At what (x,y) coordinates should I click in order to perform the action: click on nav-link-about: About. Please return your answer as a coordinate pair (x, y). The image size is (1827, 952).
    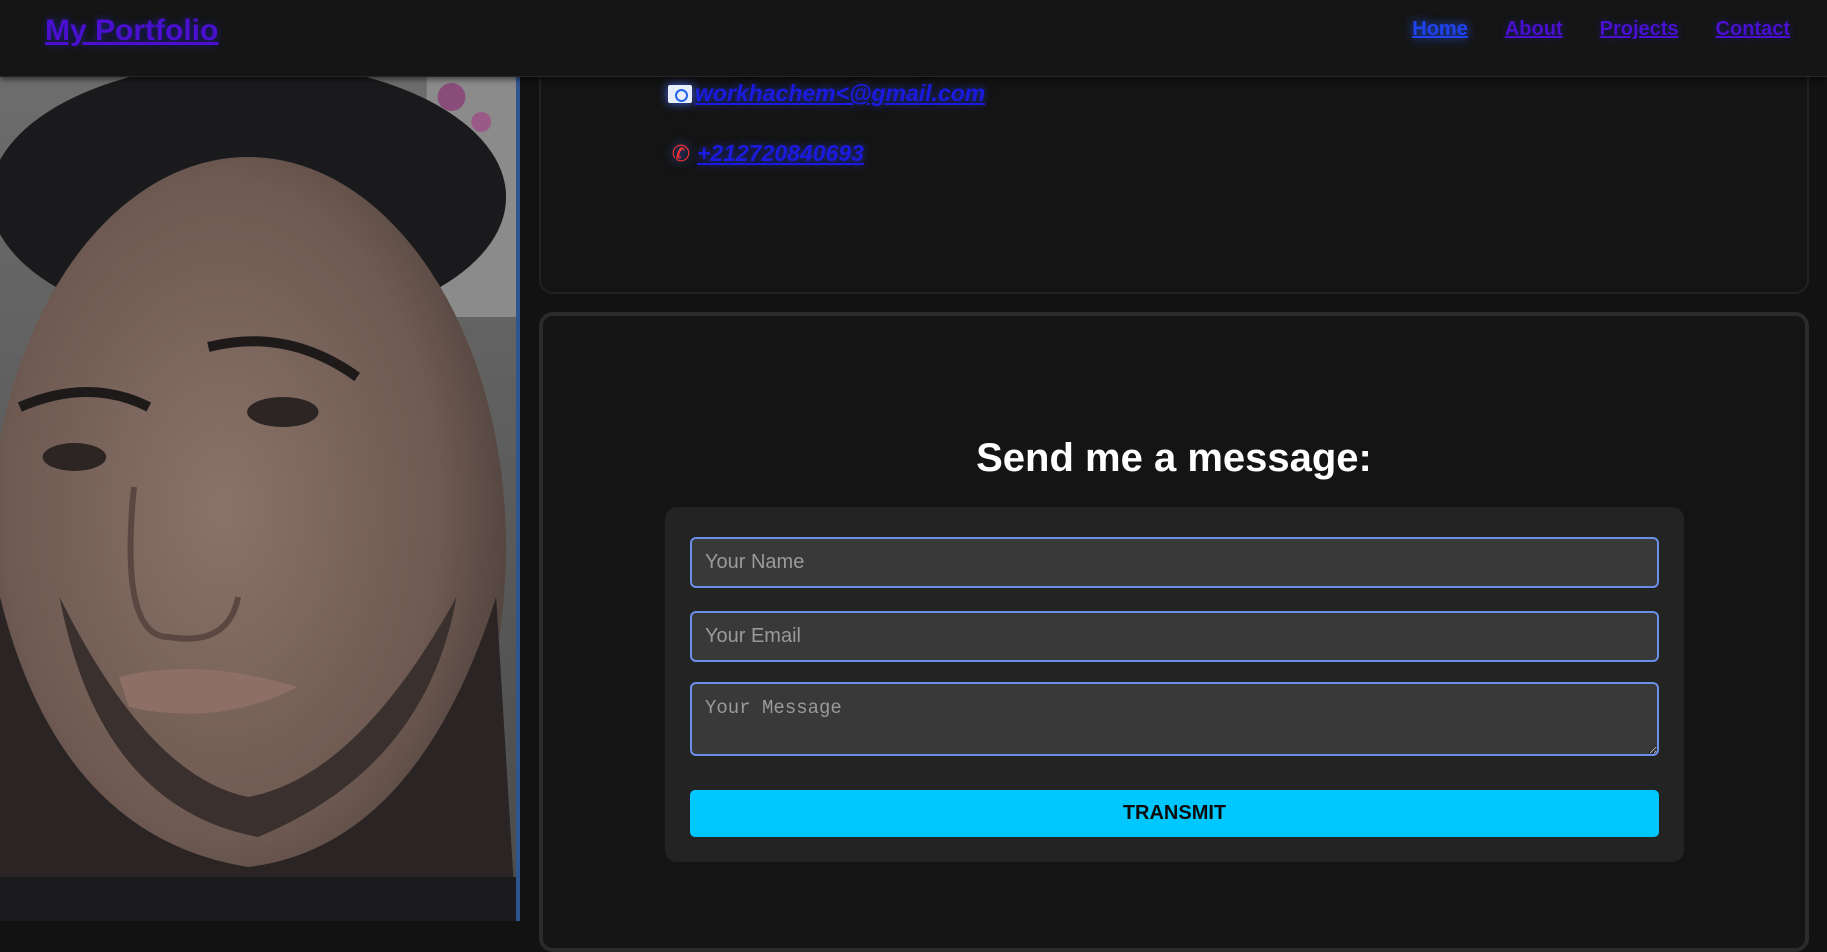
    Looking at the image, I should click on (1534, 29).